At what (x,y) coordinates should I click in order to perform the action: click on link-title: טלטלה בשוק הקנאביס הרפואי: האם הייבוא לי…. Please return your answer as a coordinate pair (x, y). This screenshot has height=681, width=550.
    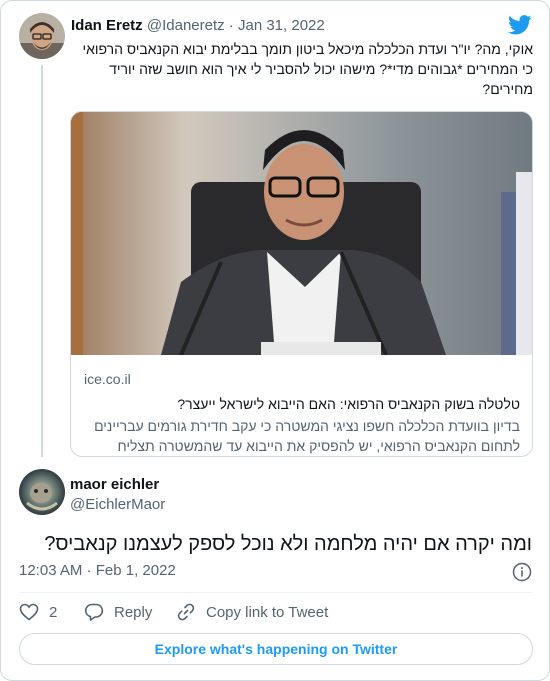
    Looking at the image, I should click on (348, 404).